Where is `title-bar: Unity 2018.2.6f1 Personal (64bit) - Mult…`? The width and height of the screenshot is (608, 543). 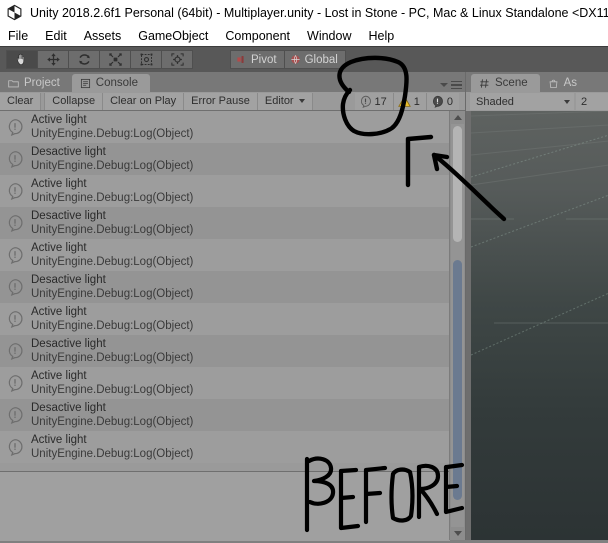 title-bar: Unity 2018.2.6f1 Personal (64bit) - Mult… is located at coordinates (304, 12).